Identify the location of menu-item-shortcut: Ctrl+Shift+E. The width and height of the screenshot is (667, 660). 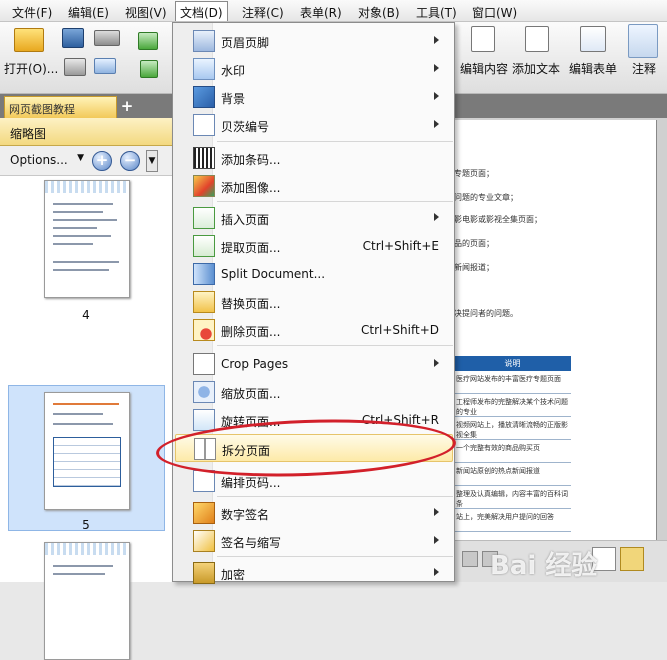
(400, 246).